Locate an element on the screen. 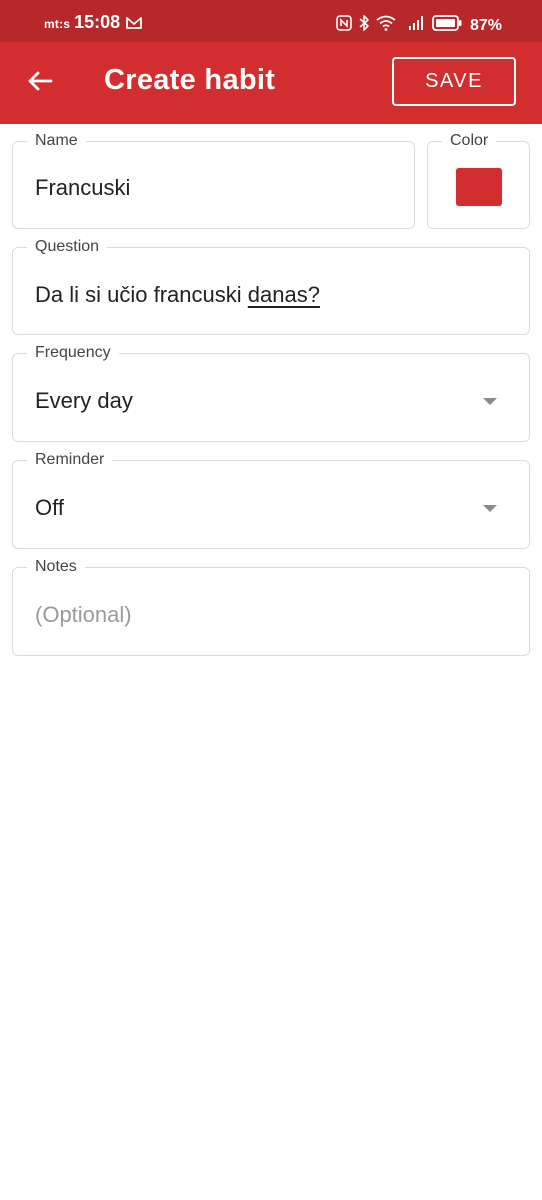 This screenshot has height=1200, width=542. mail-icon is located at coordinates (134, 24).